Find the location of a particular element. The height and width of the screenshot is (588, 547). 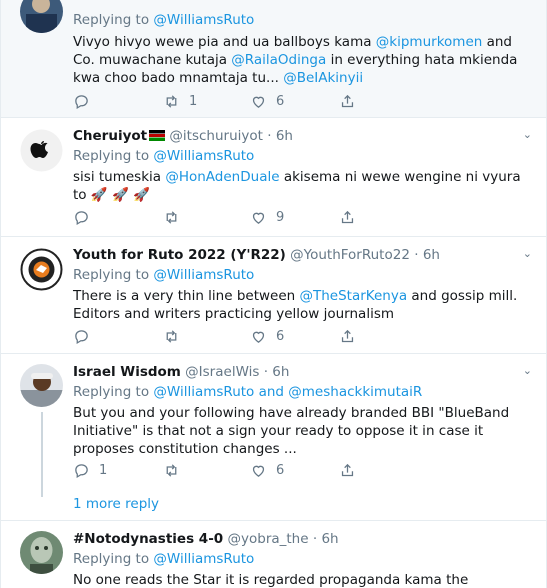

tweet-actions: 6 is located at coordinates (223, 336).